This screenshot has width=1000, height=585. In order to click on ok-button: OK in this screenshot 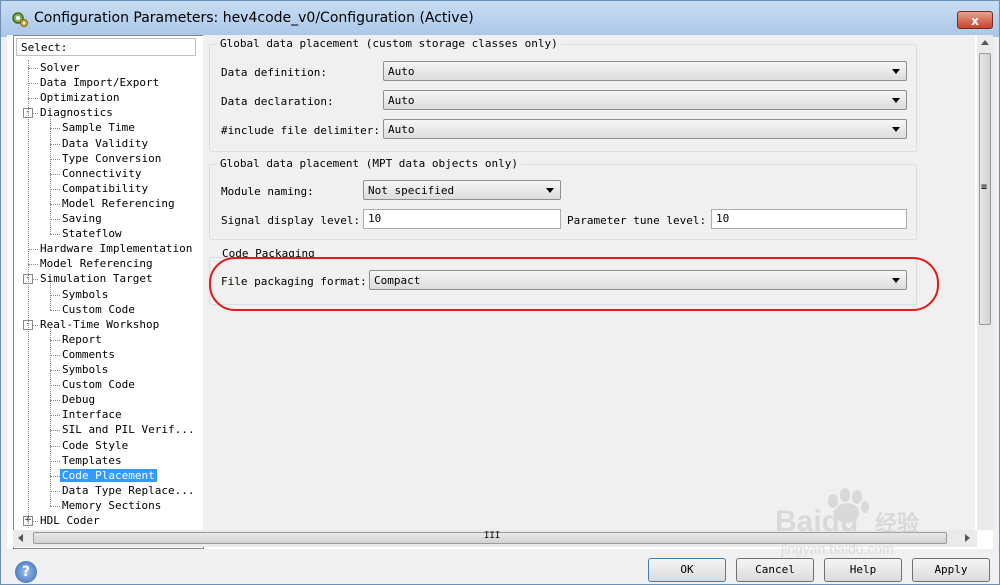, I will do `click(687, 570)`.